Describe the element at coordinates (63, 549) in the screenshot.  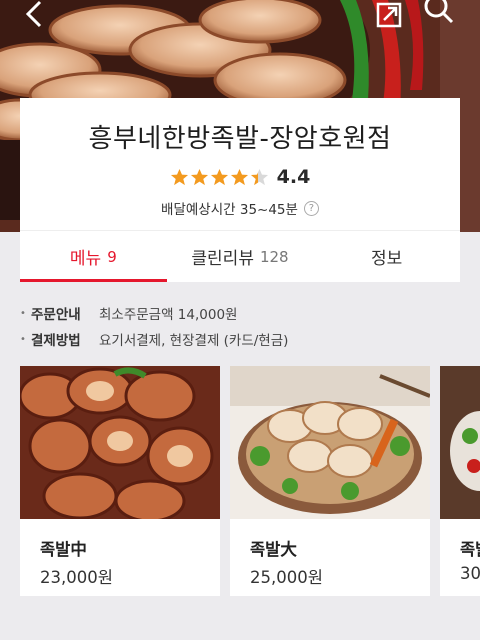
I see `product-name: 족발中` at that location.